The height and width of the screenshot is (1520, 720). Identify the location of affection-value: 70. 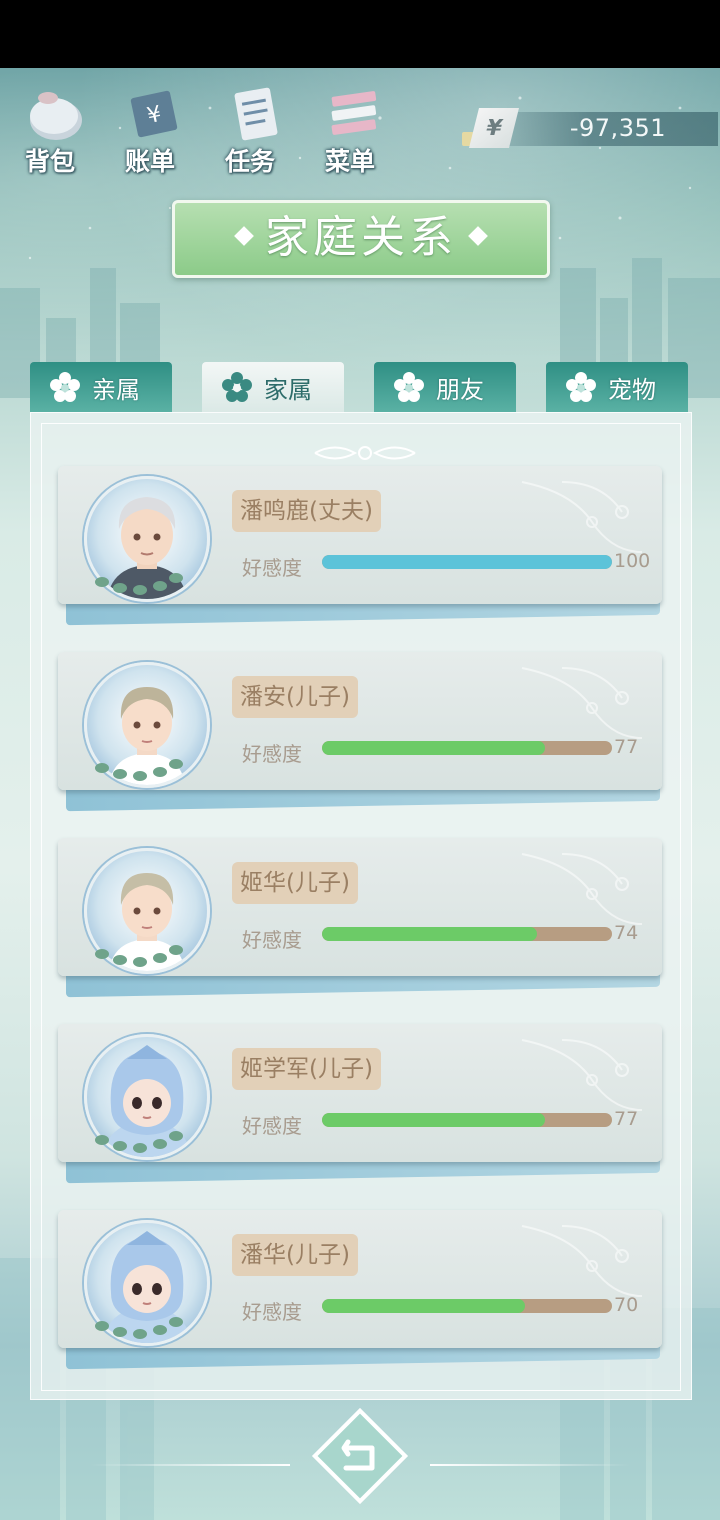
(626, 1305).